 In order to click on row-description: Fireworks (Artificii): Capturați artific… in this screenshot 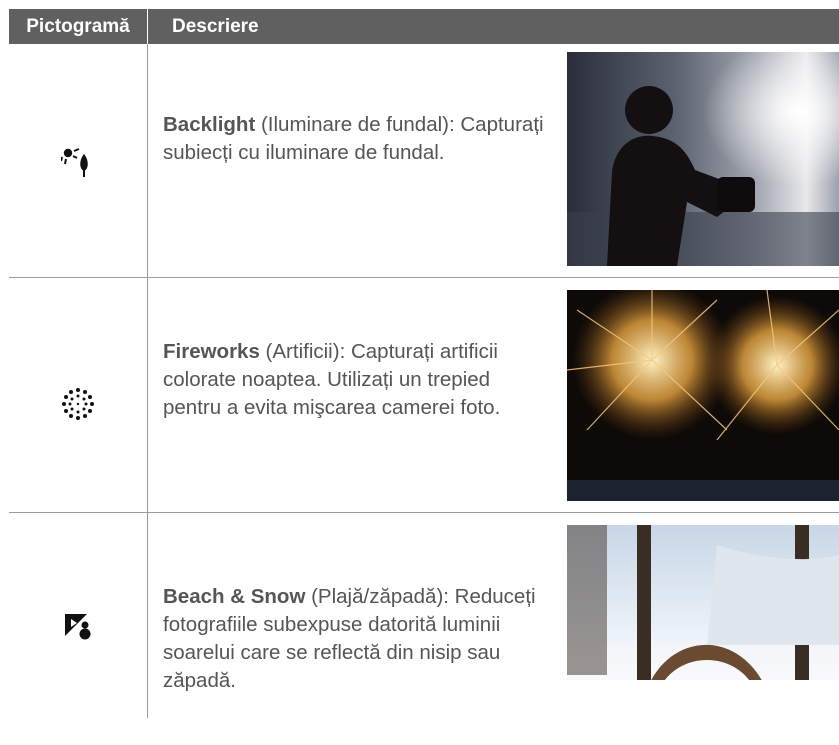, I will do `click(358, 380)`.